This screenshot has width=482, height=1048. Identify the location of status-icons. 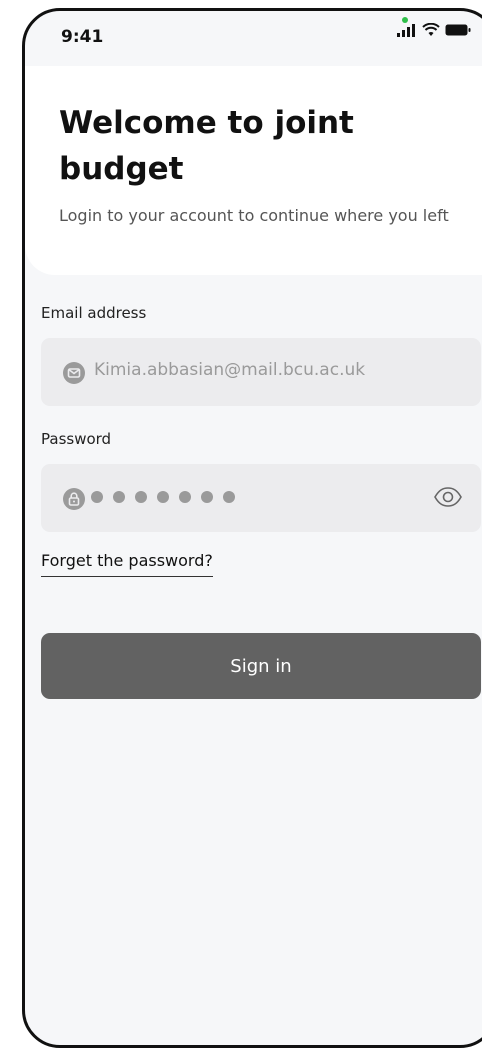
(434, 30).